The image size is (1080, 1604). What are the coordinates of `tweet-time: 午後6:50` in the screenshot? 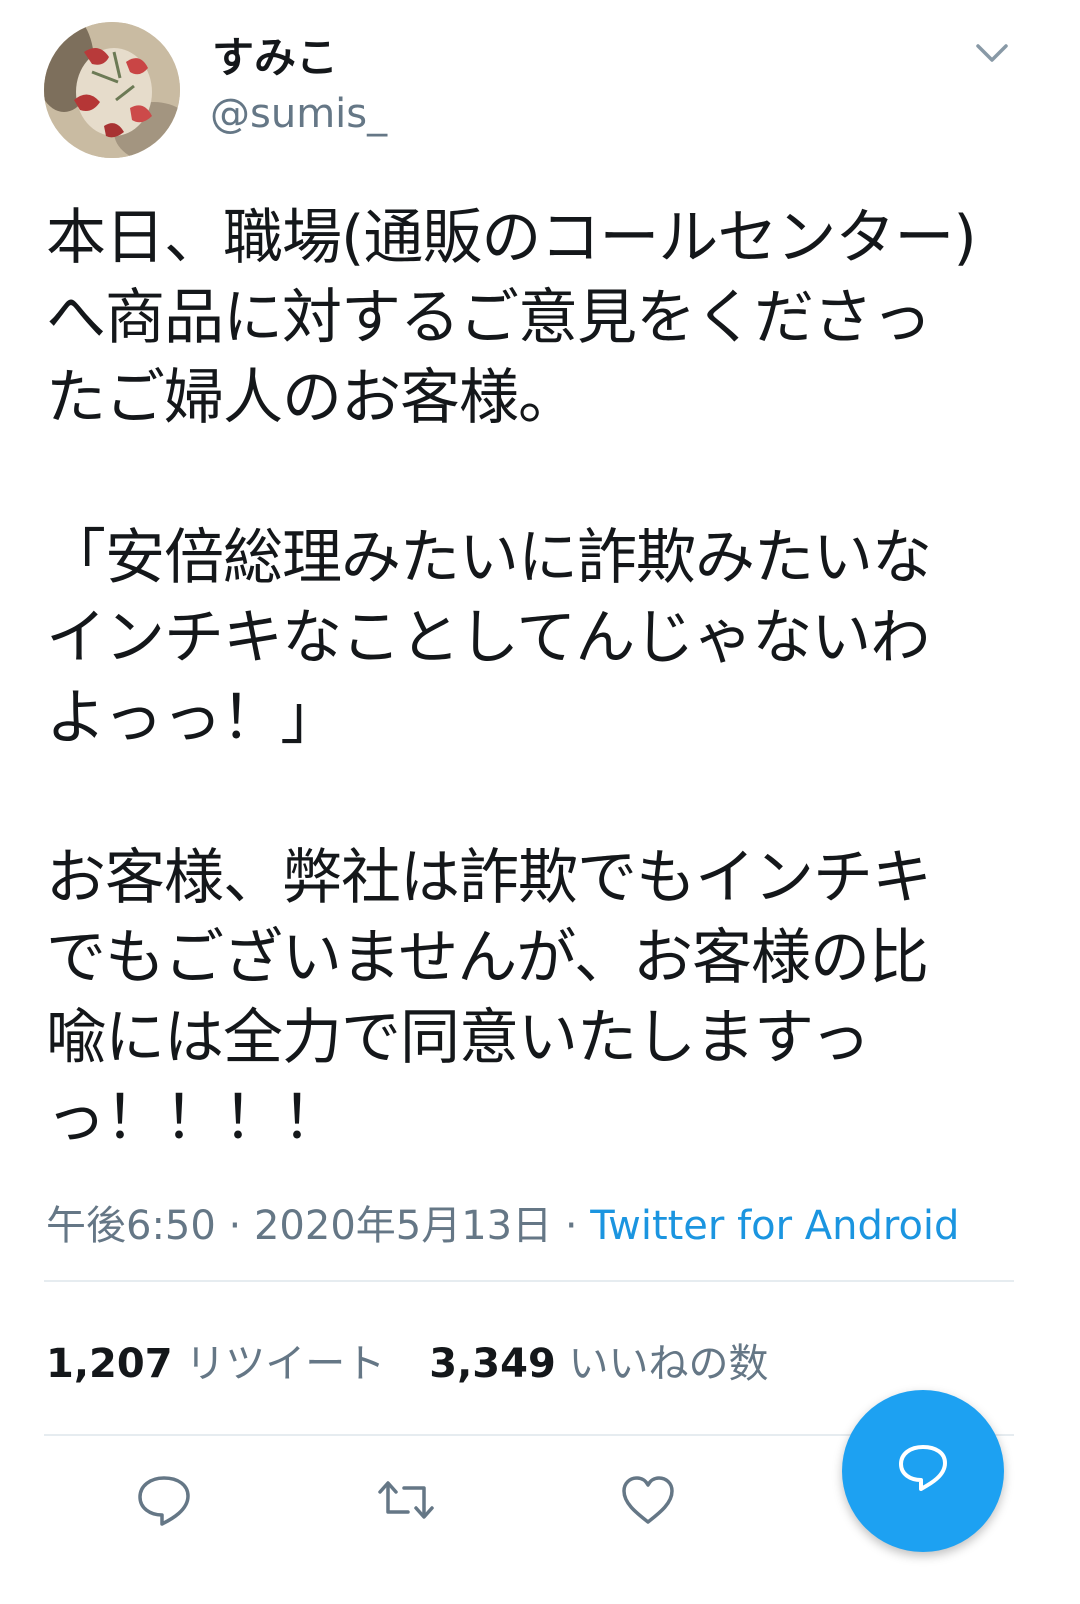 It's located at (131, 1226).